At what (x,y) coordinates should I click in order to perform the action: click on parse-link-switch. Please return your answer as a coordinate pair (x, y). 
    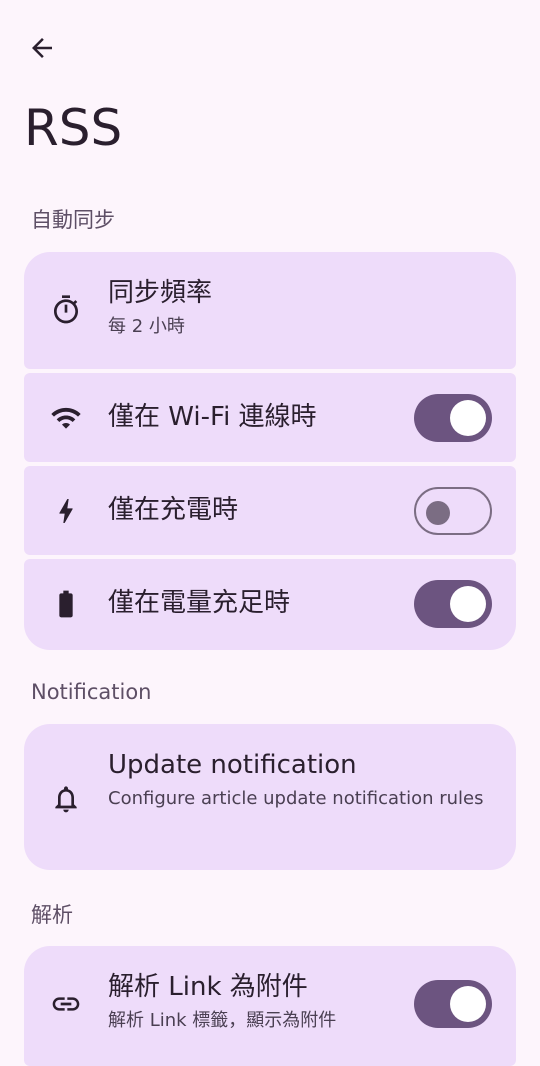
    Looking at the image, I should click on (453, 1004).